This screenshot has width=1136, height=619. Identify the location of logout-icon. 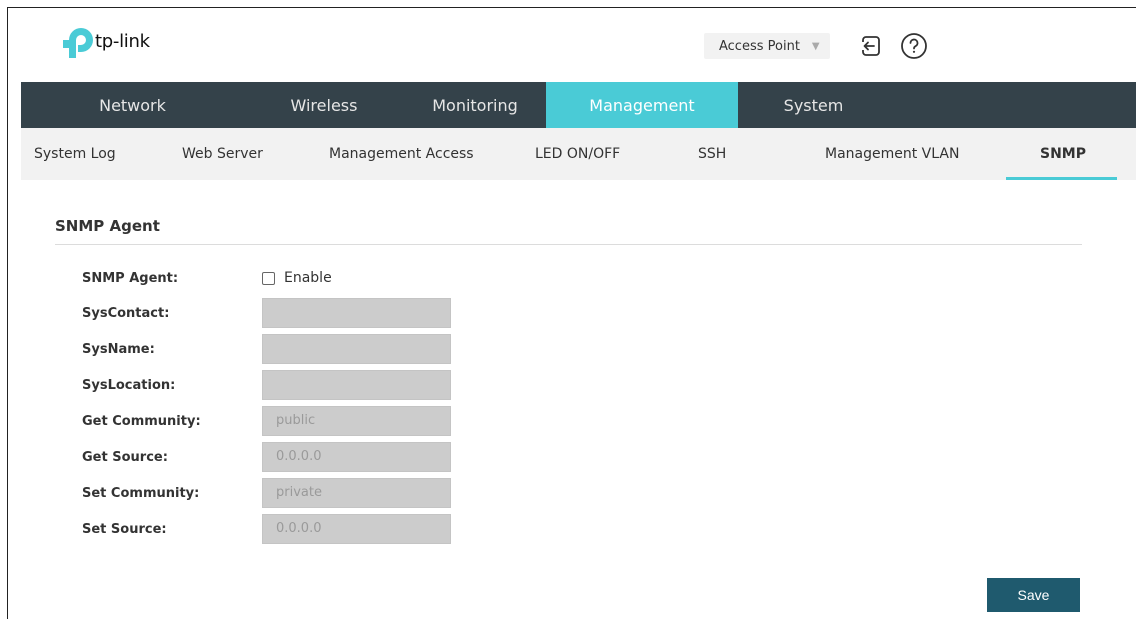
(871, 46).